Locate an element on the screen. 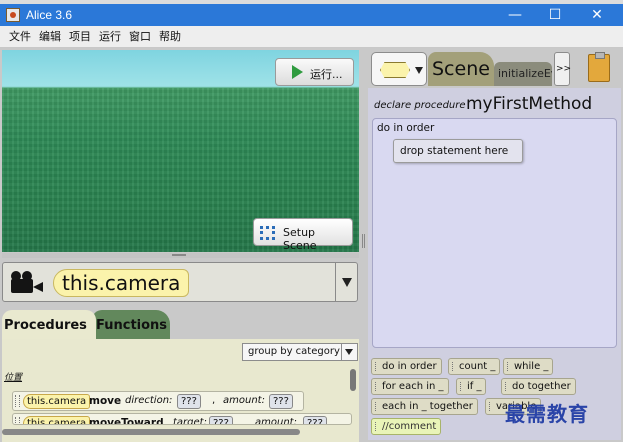 The width and height of the screenshot is (623, 442). param-label: target: is located at coordinates (190, 421).